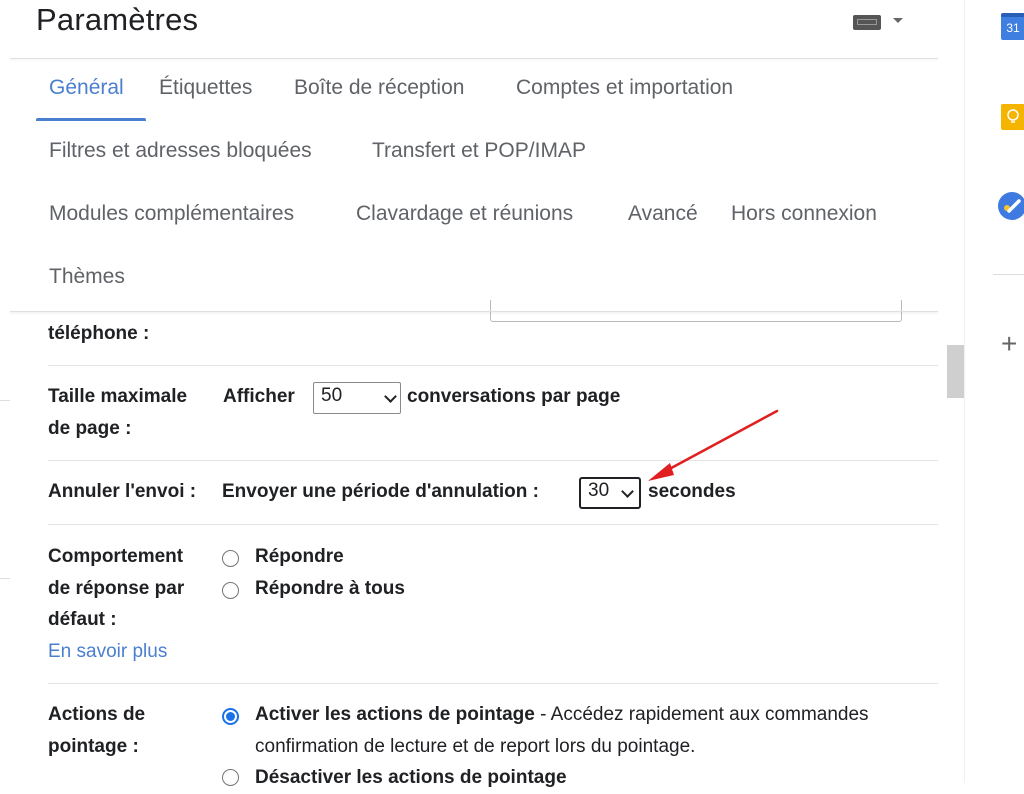  I want to click on disable-hover-radio, so click(230, 777).